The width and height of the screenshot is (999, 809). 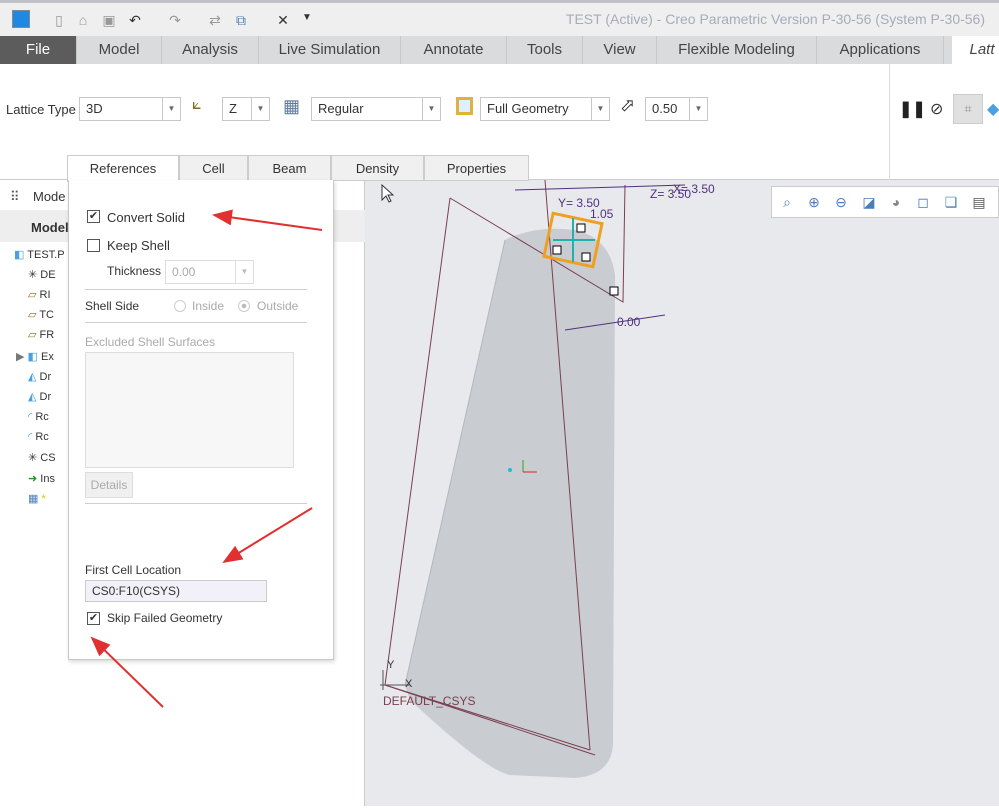 I want to click on tab-file: File, so click(x=38, y=50).